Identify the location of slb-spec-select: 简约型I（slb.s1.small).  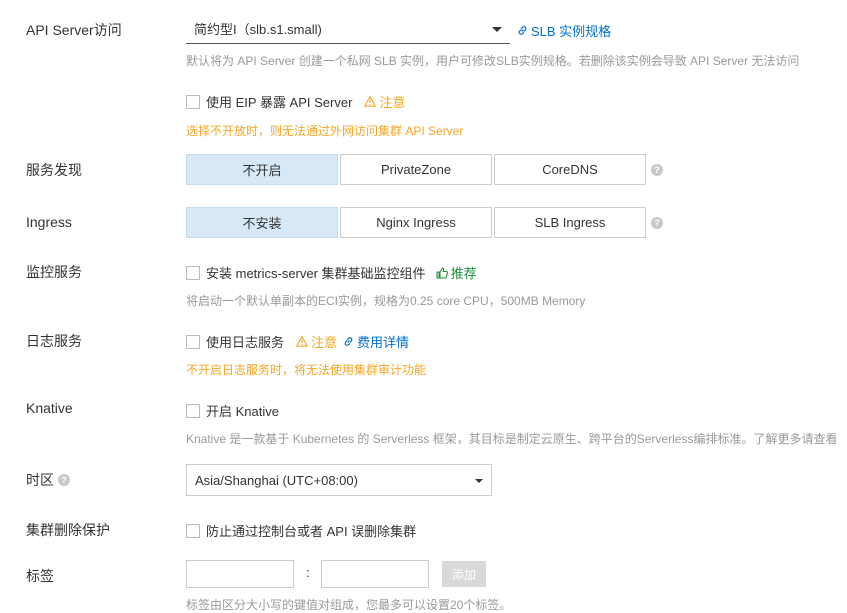
(348, 29).